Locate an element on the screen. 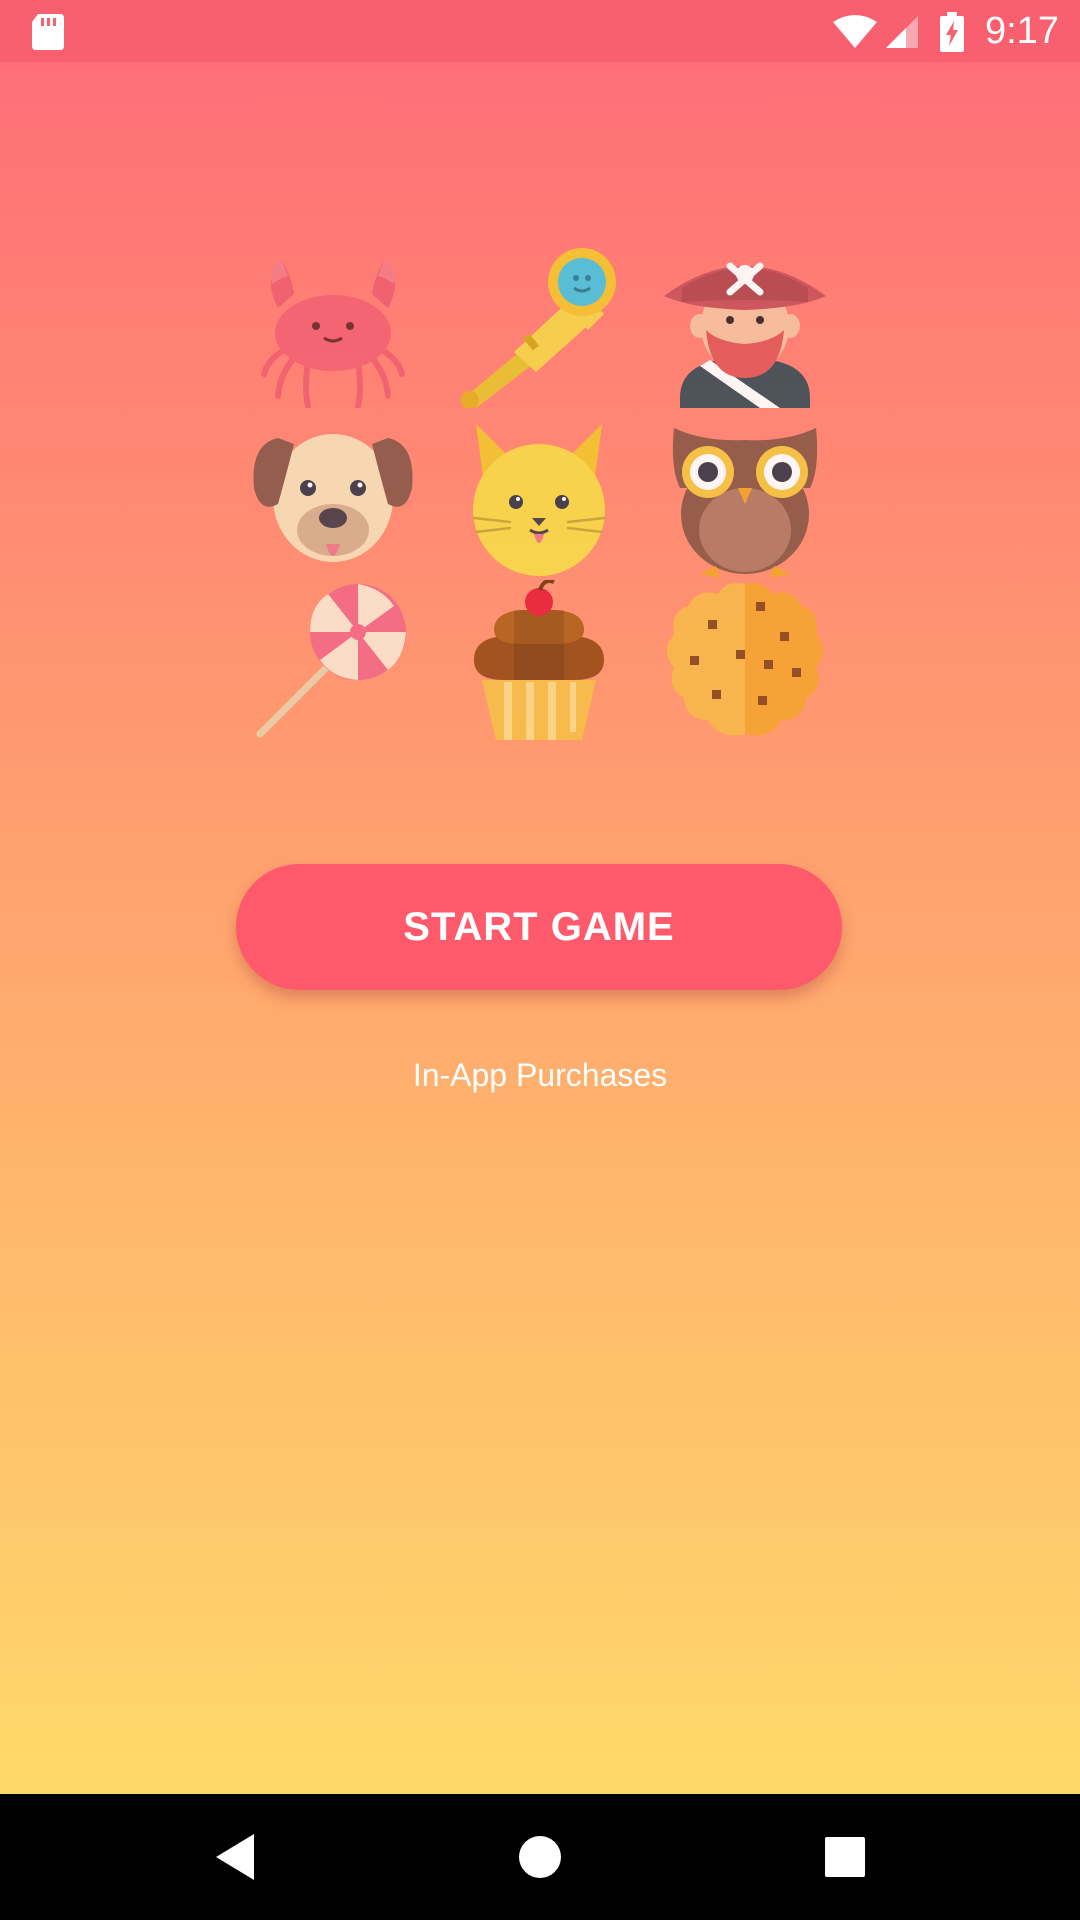 The height and width of the screenshot is (1920, 1080). crab-icon is located at coordinates (333, 334).